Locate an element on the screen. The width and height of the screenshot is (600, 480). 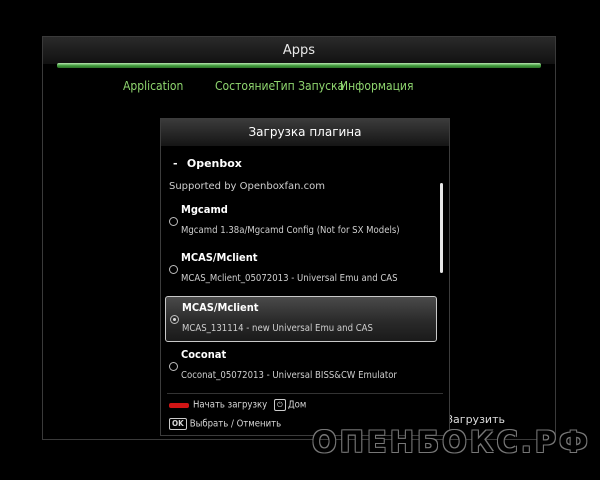
hint-row-ok: OK Выбрать / Отменить is located at coordinates (225, 424).